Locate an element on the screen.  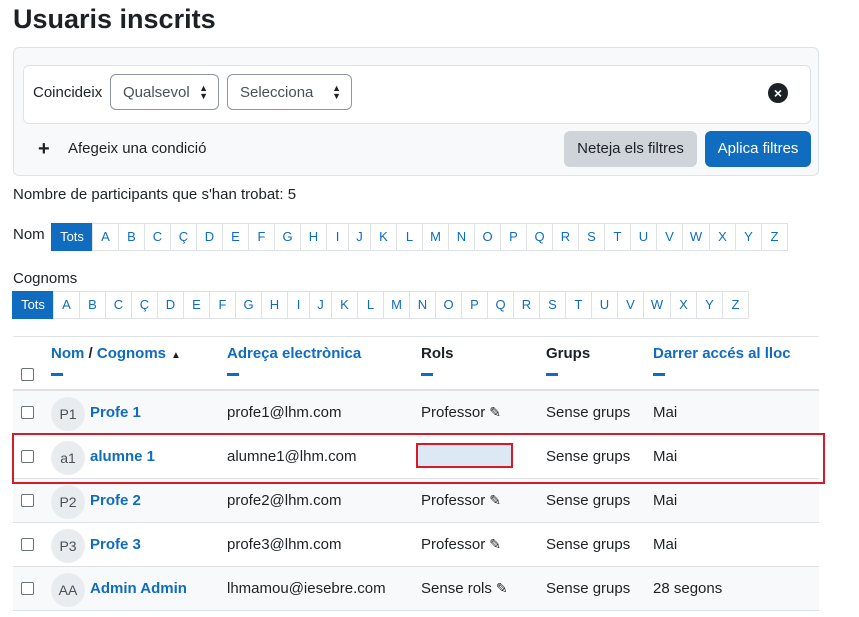
add-condition-button: + Afegeix una condició is located at coordinates (122, 148).